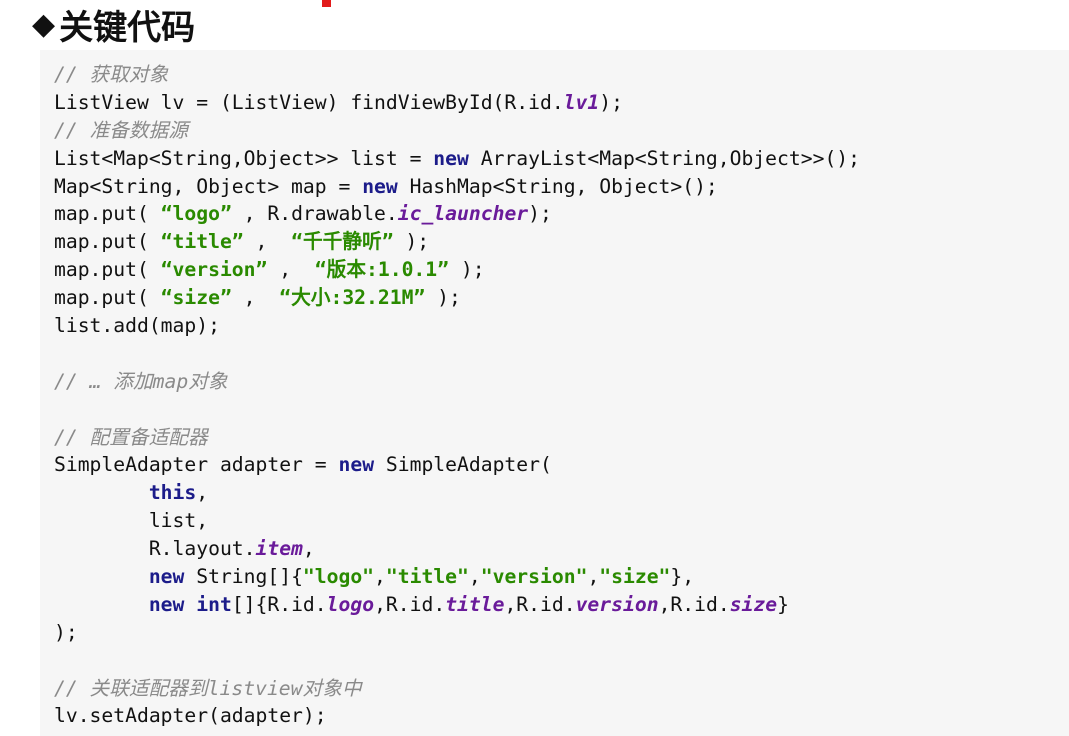  Describe the element at coordinates (682, 577) in the screenshot. I see `code-text: },` at that location.